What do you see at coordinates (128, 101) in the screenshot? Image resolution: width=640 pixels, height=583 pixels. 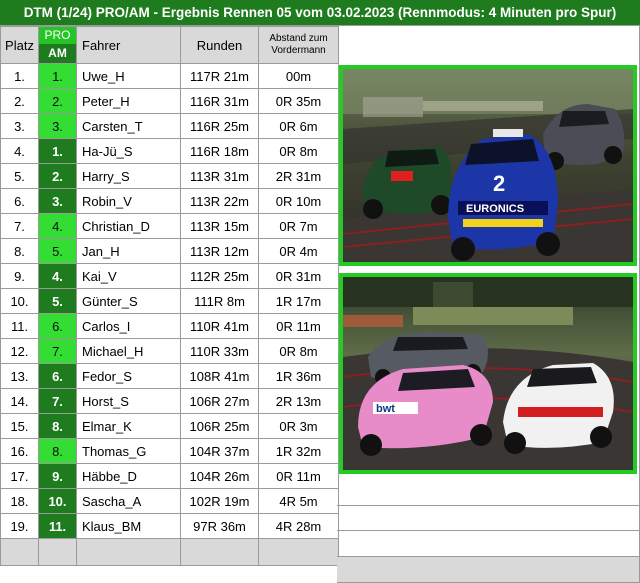 I see `driver-name-cell: Peter_H` at bounding box center [128, 101].